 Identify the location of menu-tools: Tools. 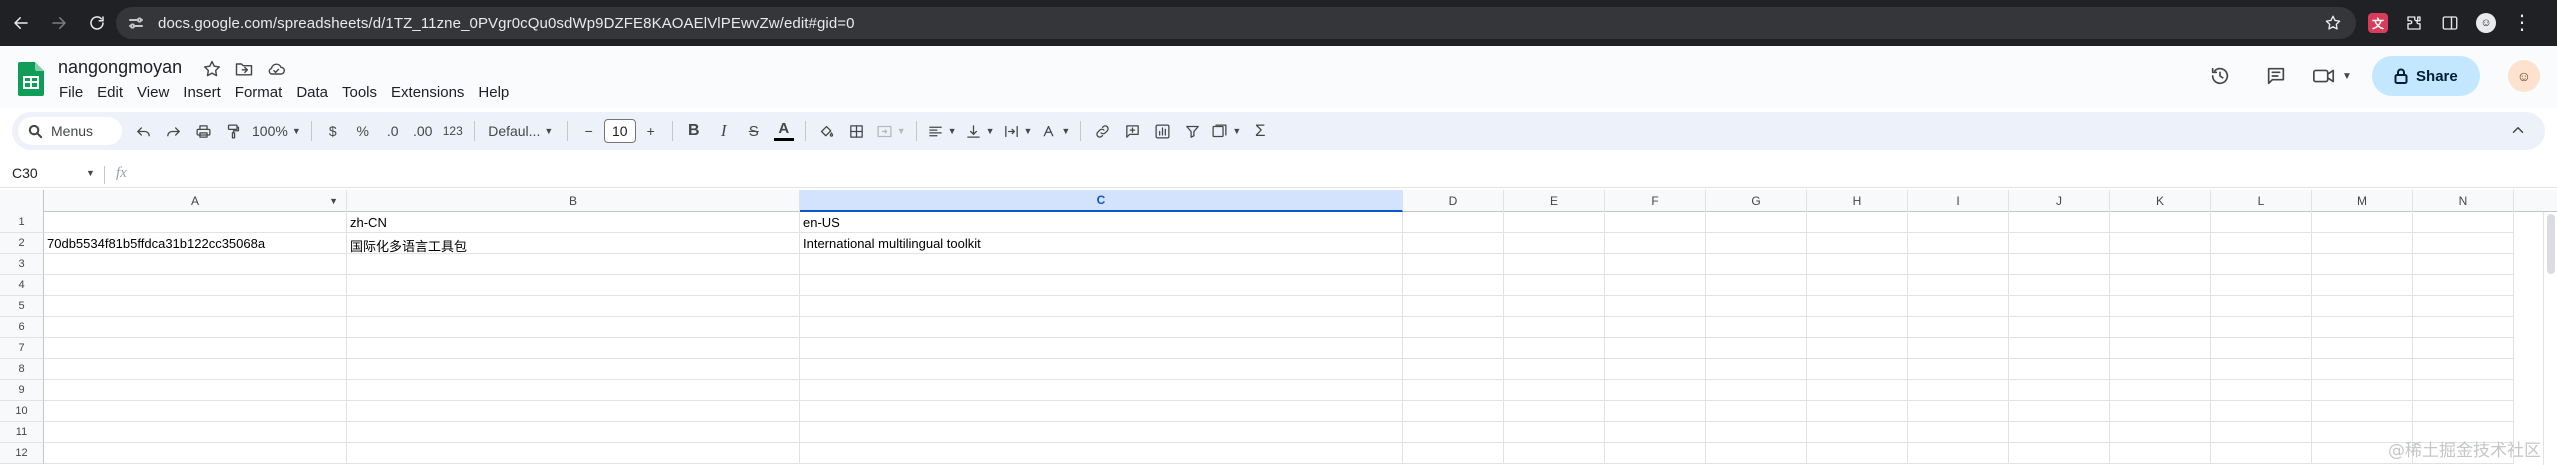
(359, 92).